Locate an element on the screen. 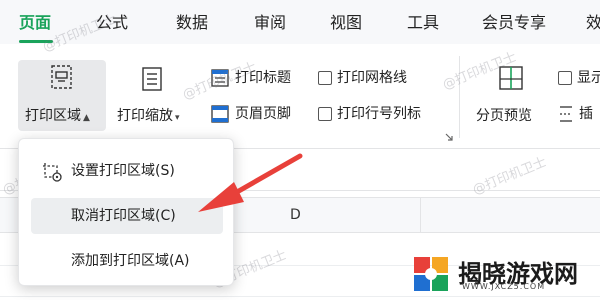 This screenshot has height=300, width=600. tab-page: 页面 is located at coordinates (35, 23).